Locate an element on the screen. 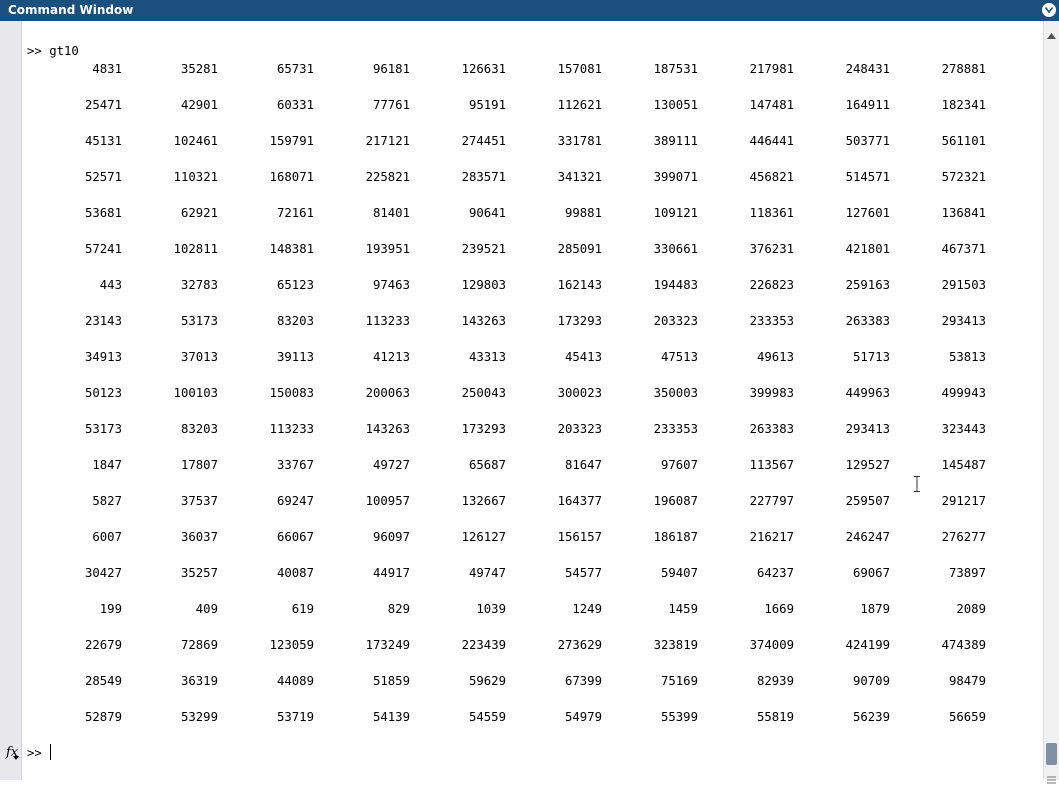 The image size is (1059, 788). function-caret-icon is located at coordinates (16, 758).